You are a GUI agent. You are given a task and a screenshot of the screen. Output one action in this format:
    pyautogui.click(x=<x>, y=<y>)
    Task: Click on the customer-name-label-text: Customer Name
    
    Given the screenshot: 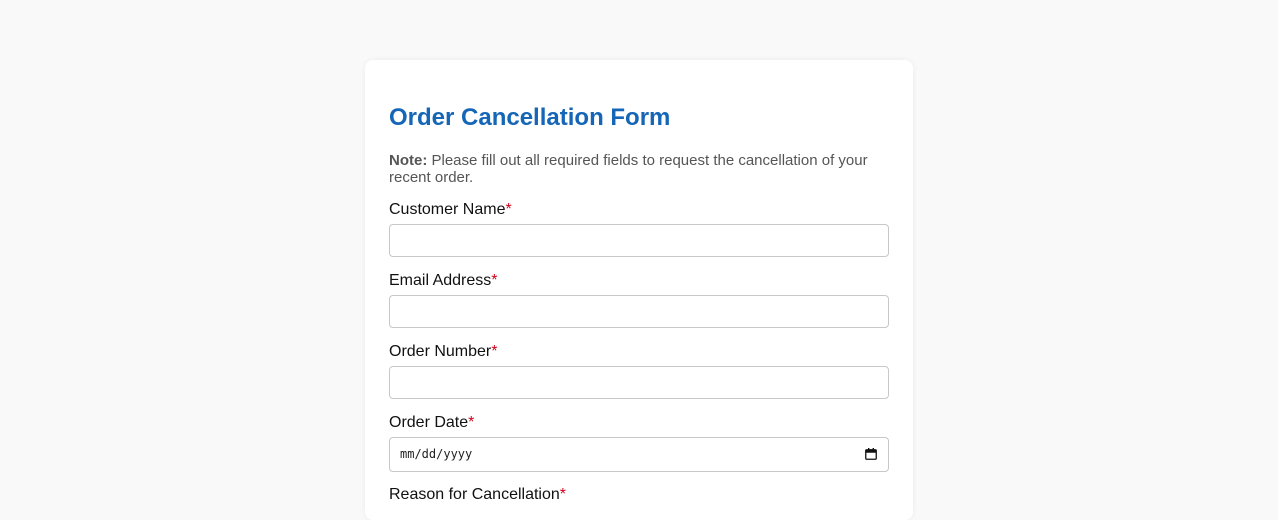 What is the action you would take?
    pyautogui.click(x=447, y=209)
    